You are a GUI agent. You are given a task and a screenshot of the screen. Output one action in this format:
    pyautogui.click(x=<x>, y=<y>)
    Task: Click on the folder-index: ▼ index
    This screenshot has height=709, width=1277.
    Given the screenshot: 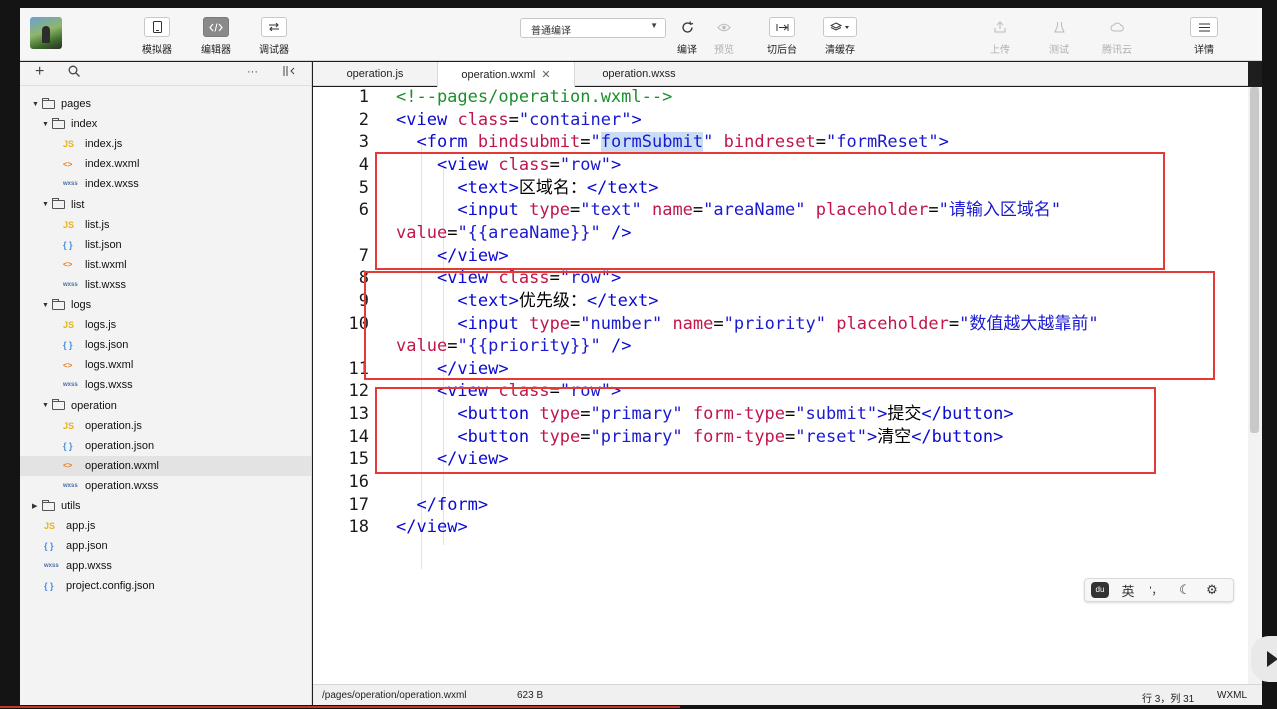 What is the action you would take?
    pyautogui.click(x=165, y=124)
    